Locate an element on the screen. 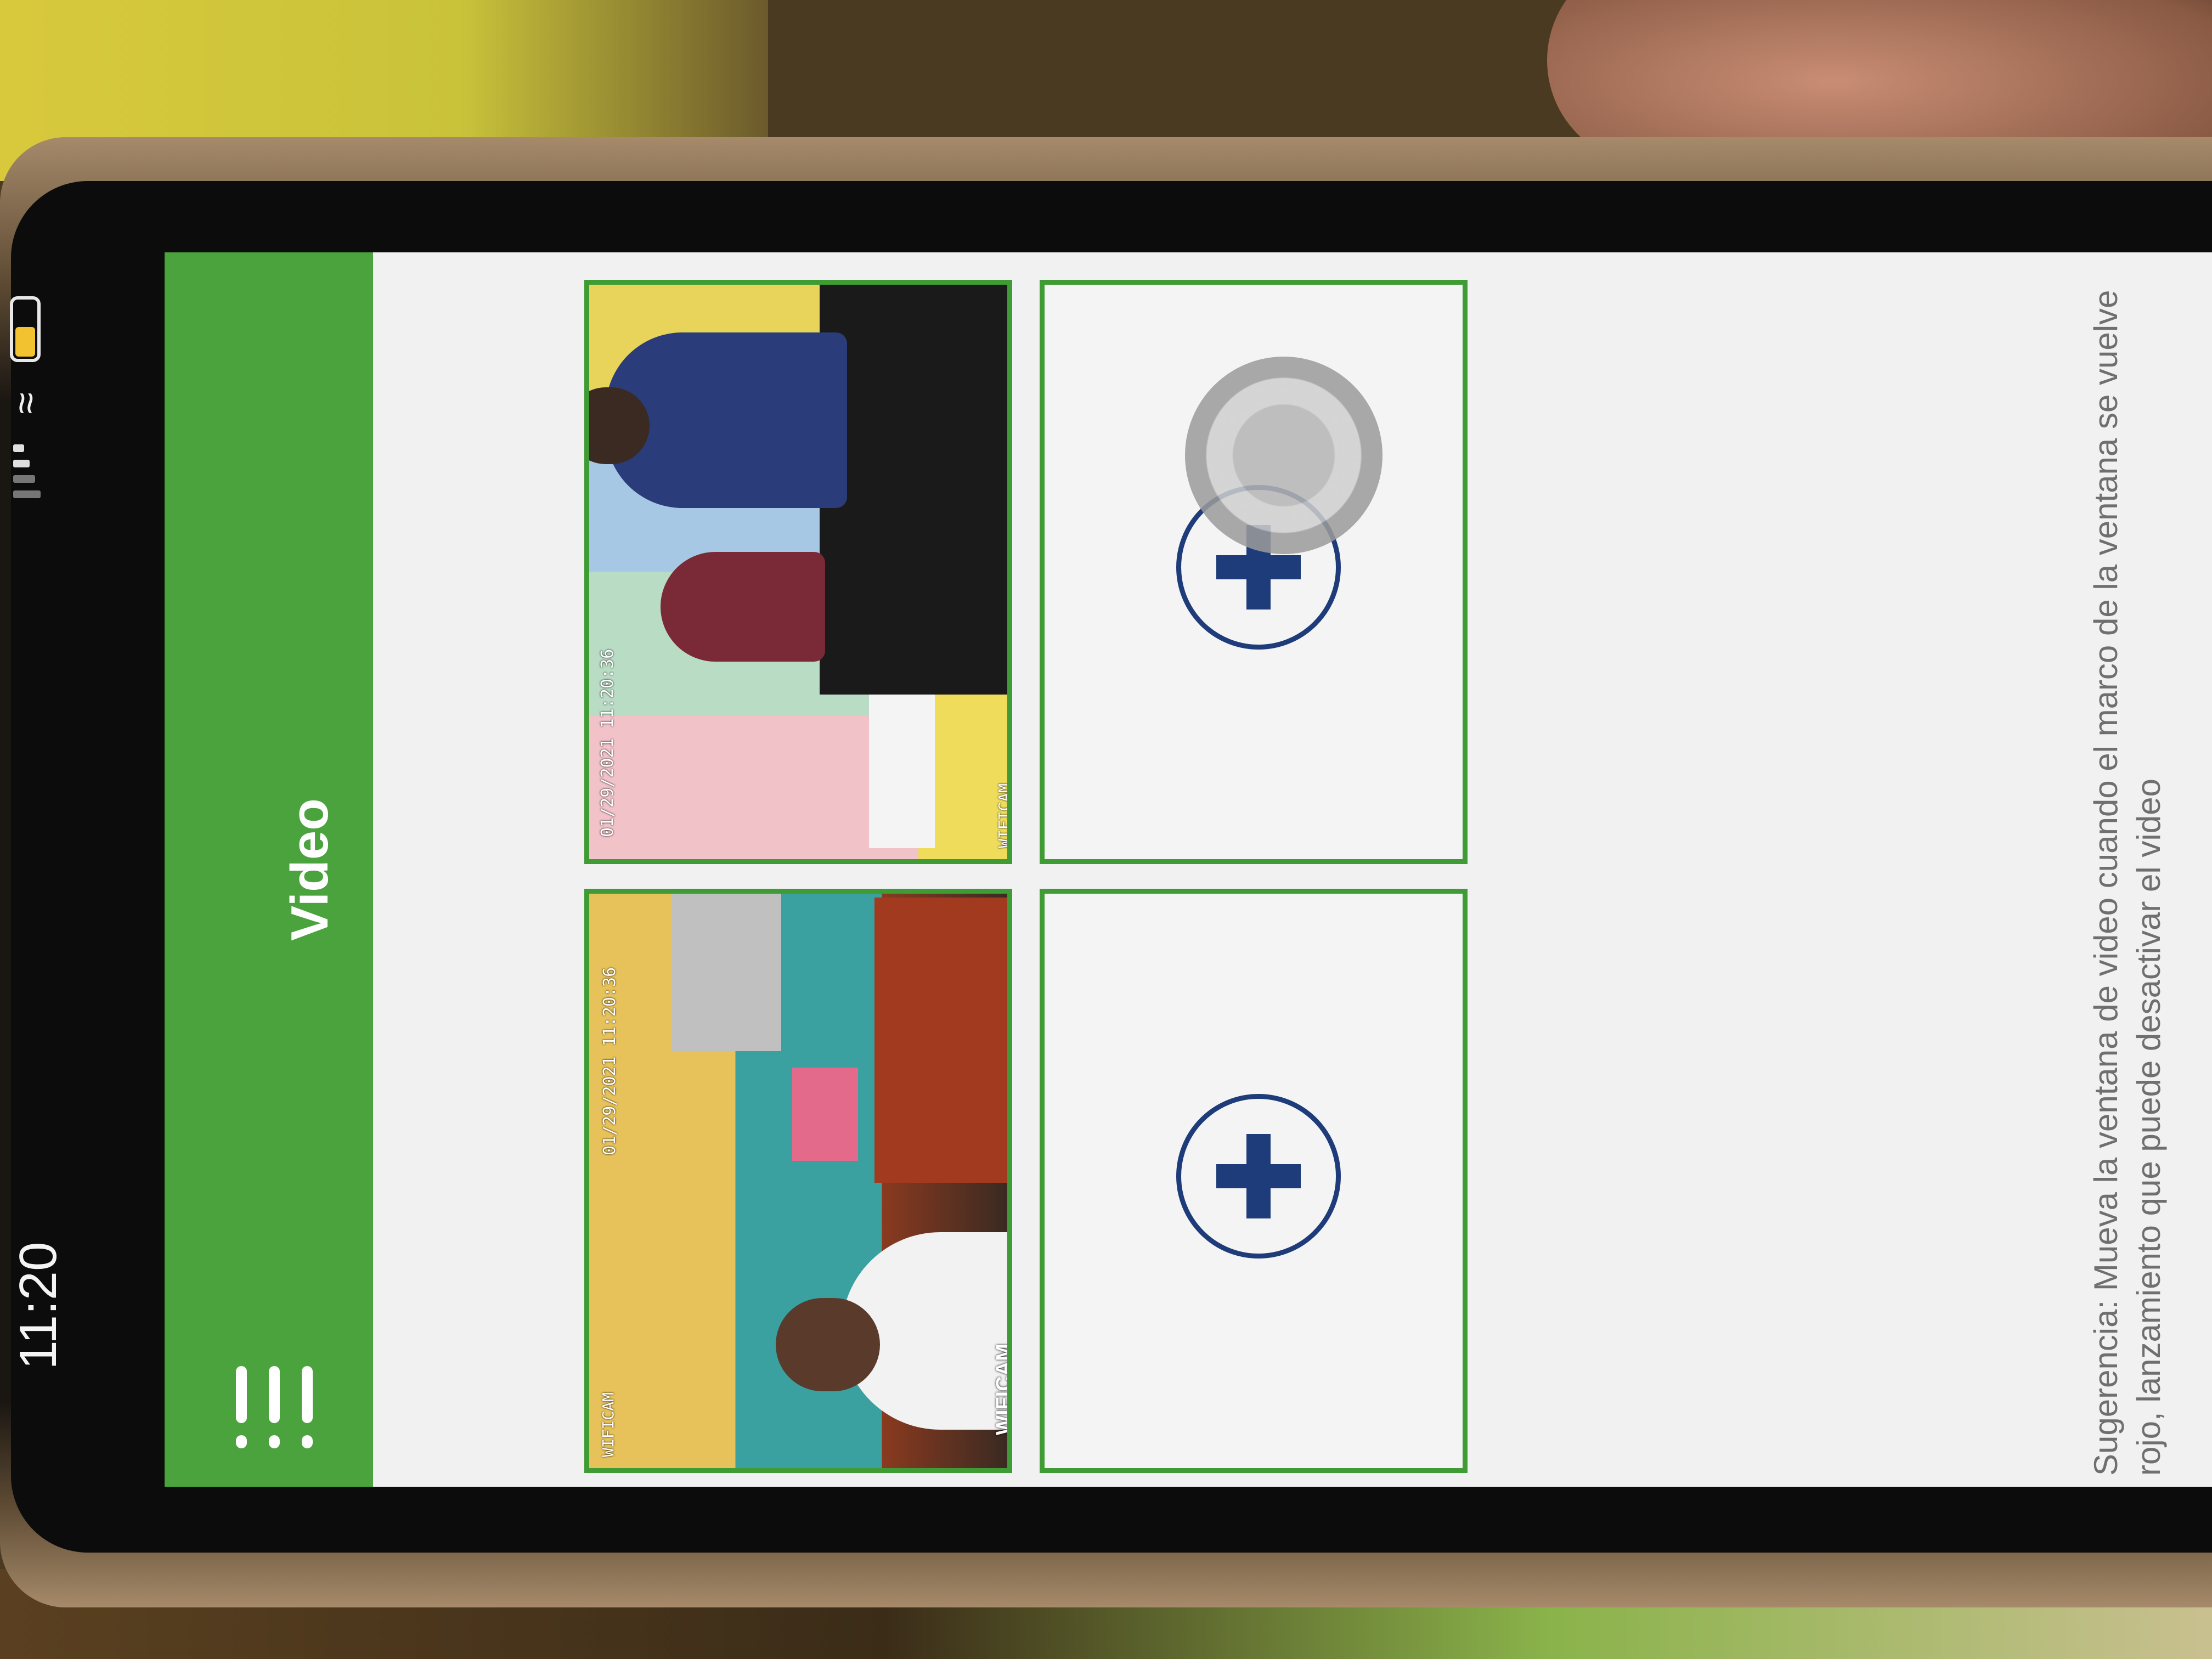 The image size is (2212, 1659). assistive-touch-button is located at coordinates (1284, 455).